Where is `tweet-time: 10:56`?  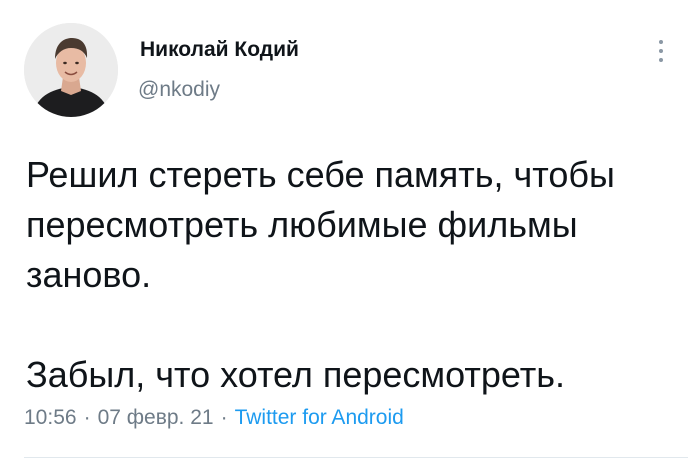 tweet-time: 10:56 is located at coordinates (50, 417).